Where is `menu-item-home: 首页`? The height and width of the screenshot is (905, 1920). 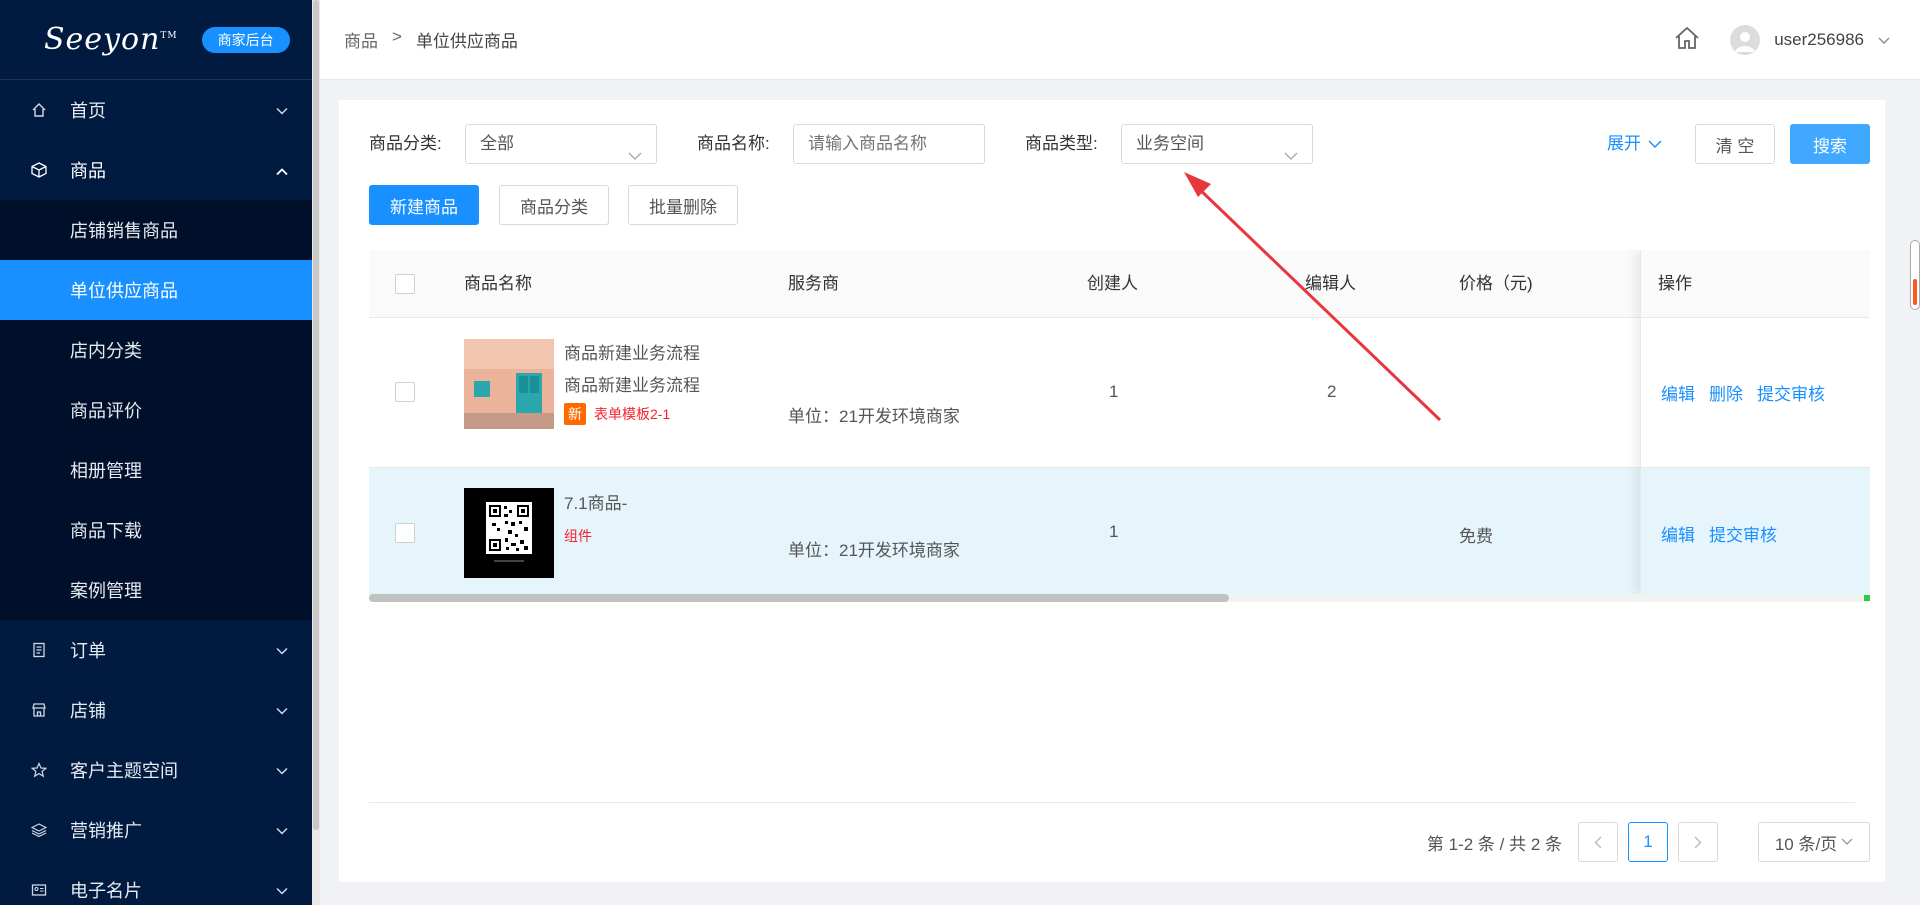 menu-item-home: 首页 is located at coordinates (156, 110).